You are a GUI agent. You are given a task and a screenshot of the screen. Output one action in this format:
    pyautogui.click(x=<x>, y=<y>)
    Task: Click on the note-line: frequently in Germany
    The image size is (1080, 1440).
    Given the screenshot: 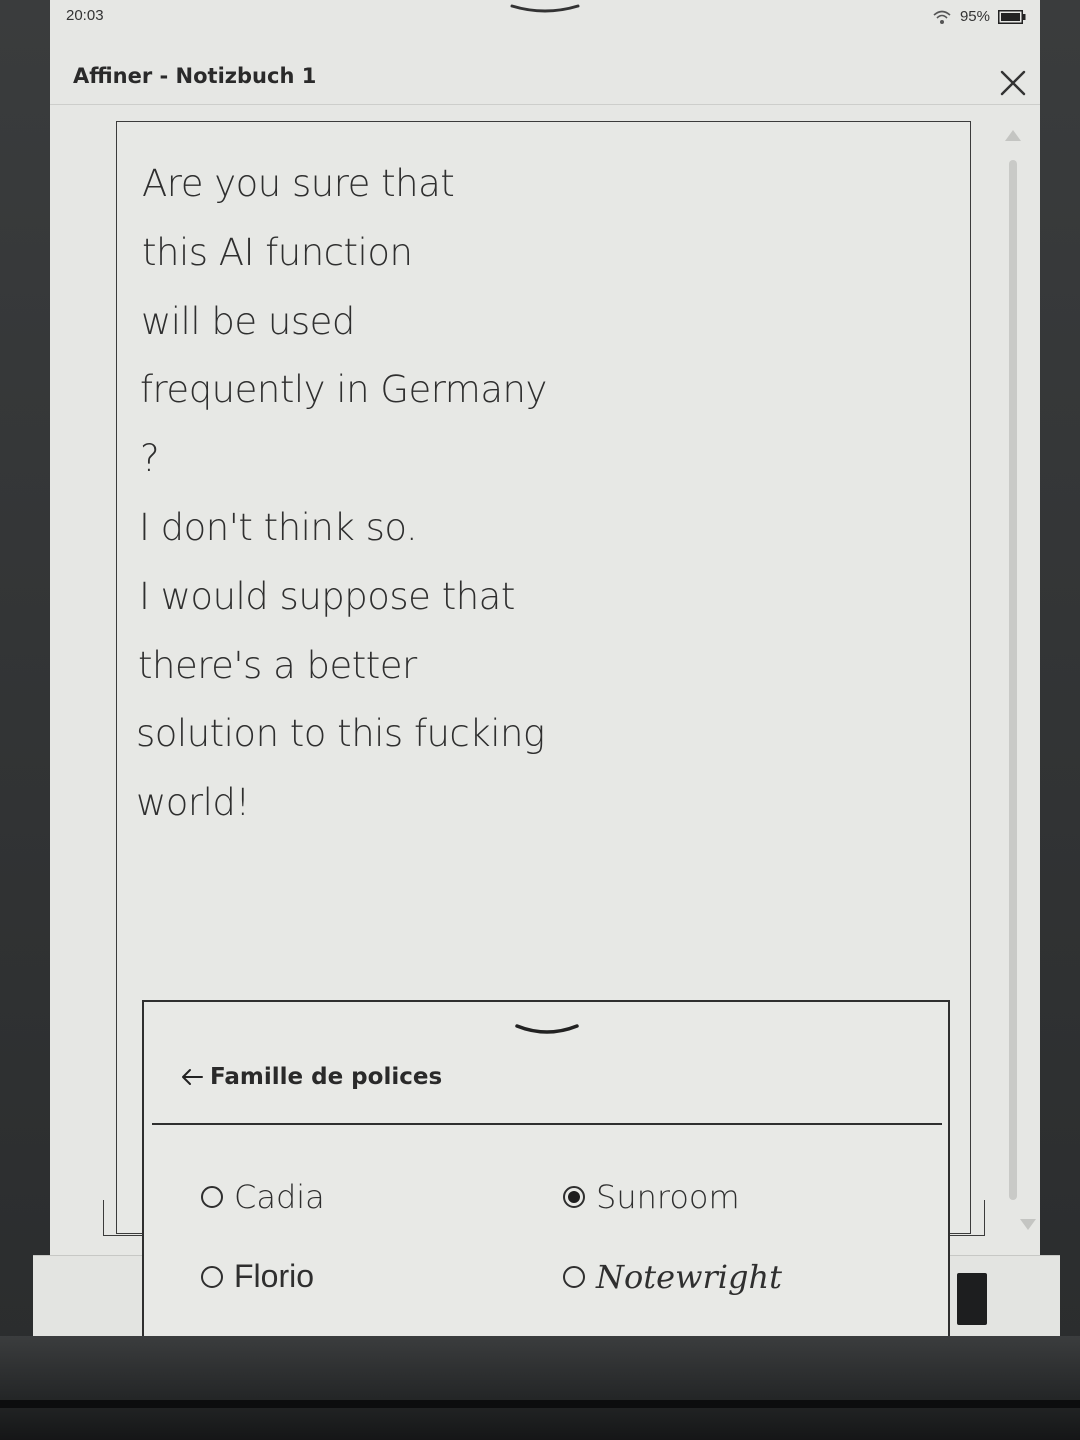 What is the action you would take?
    pyautogui.click(x=343, y=390)
    